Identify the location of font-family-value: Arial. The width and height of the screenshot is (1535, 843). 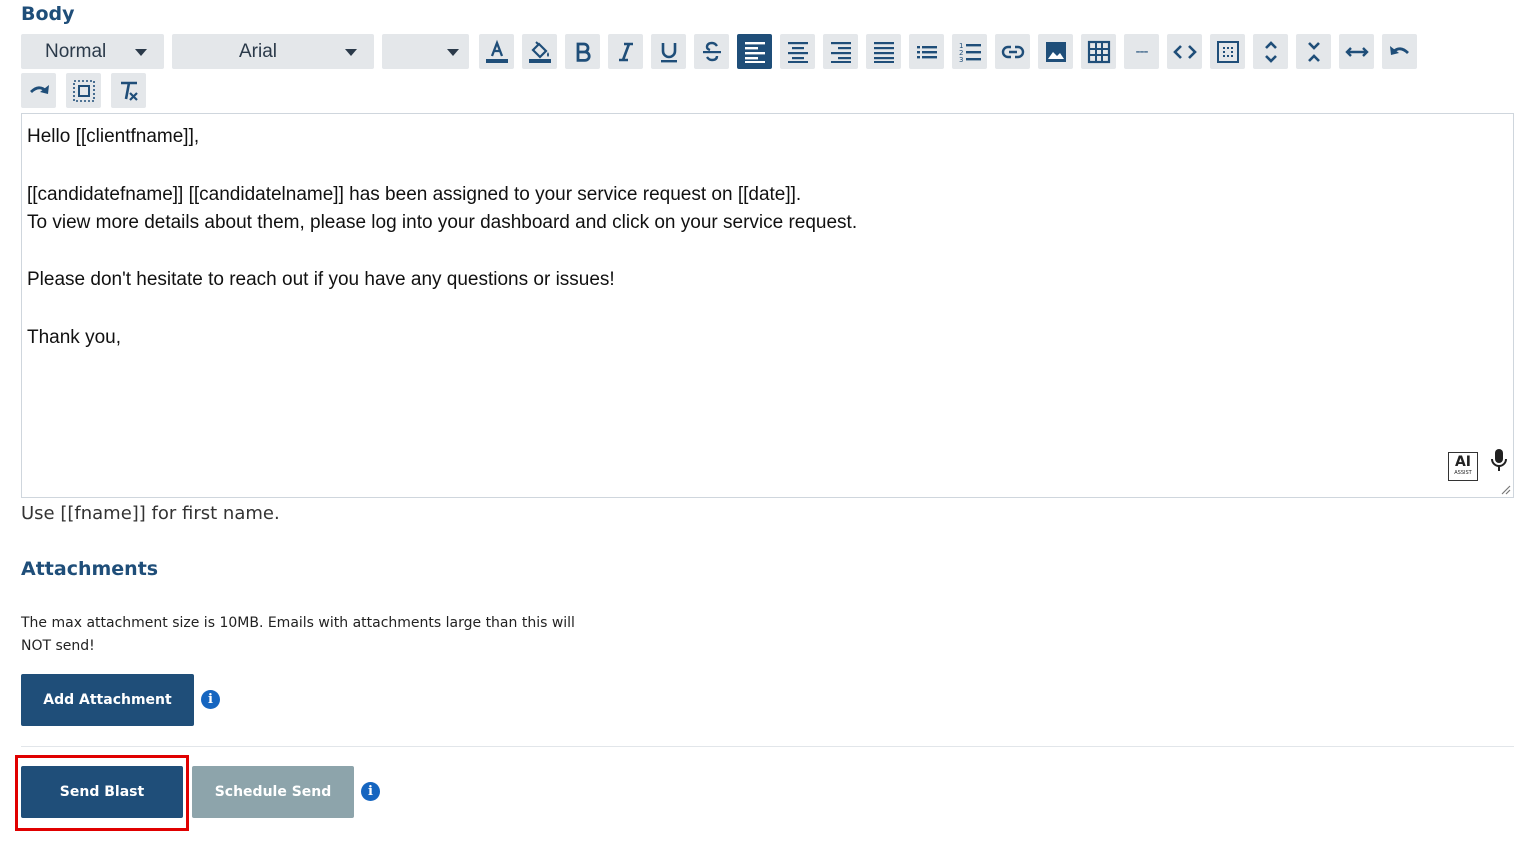
(257, 51).